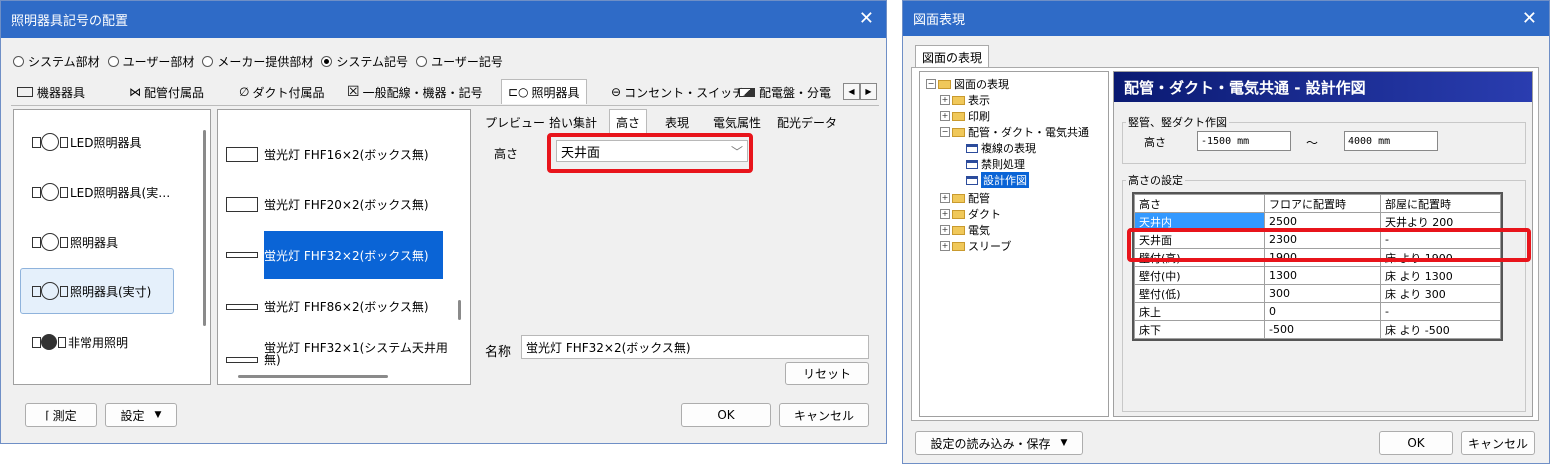 This screenshot has height=468, width=1550. Describe the element at coordinates (1177, 122) in the screenshot. I see `group-label: 竪管、竪ダクト作図` at that location.